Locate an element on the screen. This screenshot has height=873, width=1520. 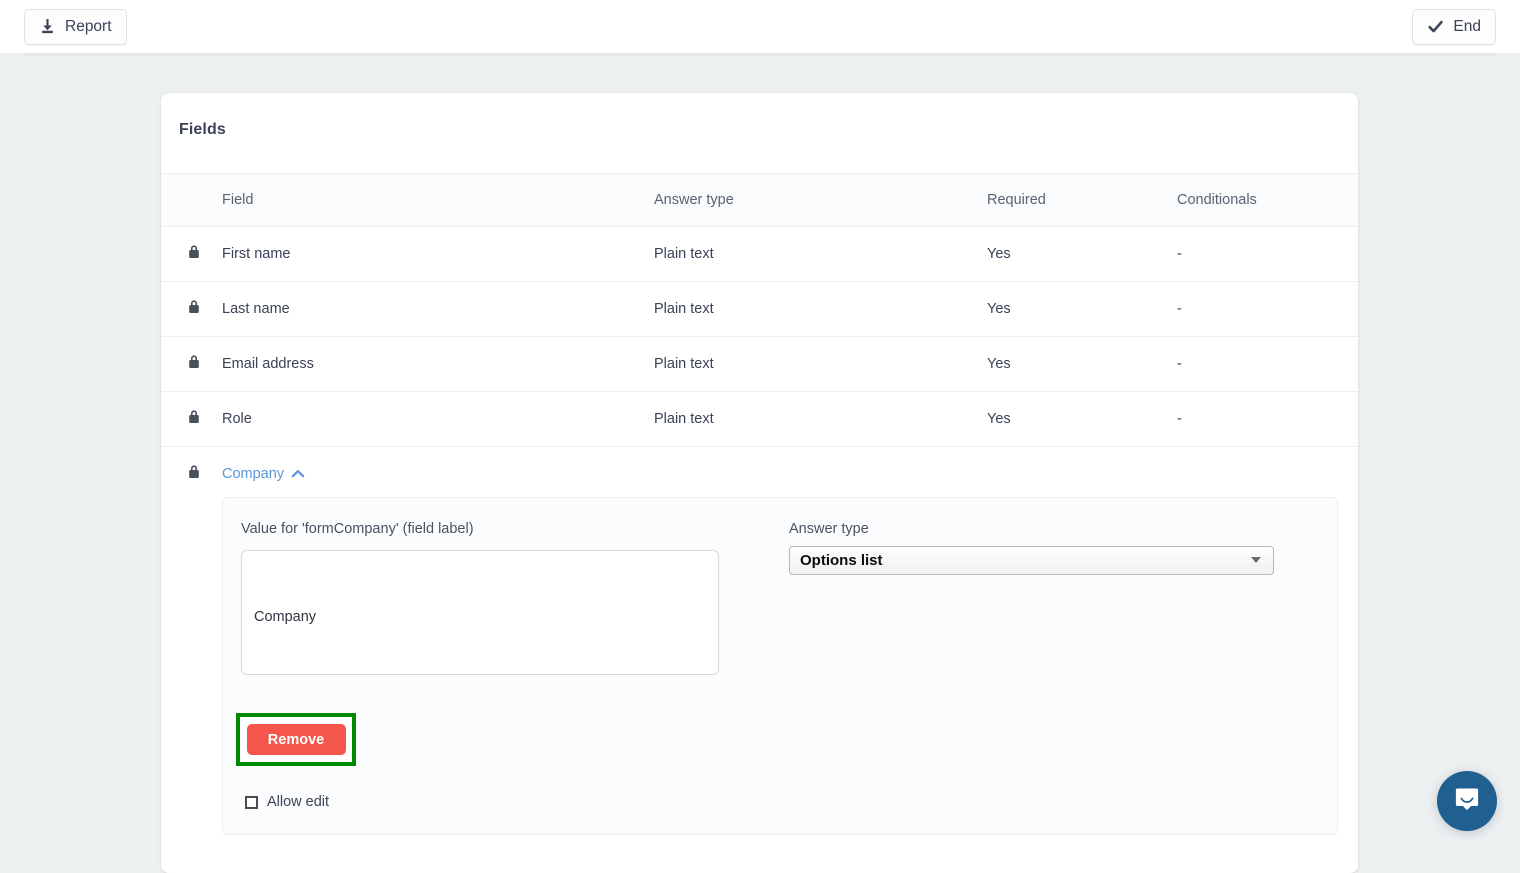
report-button: Report is located at coordinates (75, 26).